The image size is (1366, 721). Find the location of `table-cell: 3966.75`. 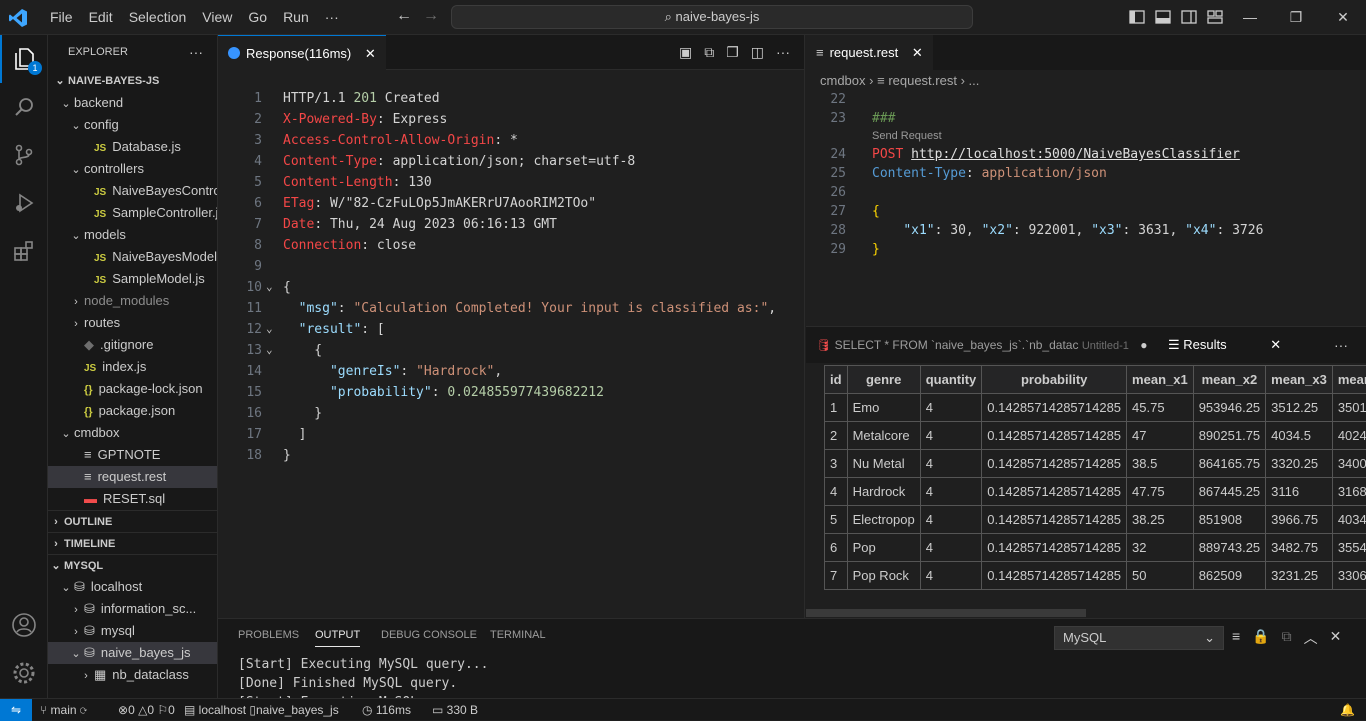

table-cell: 3966.75 is located at coordinates (1299, 520).